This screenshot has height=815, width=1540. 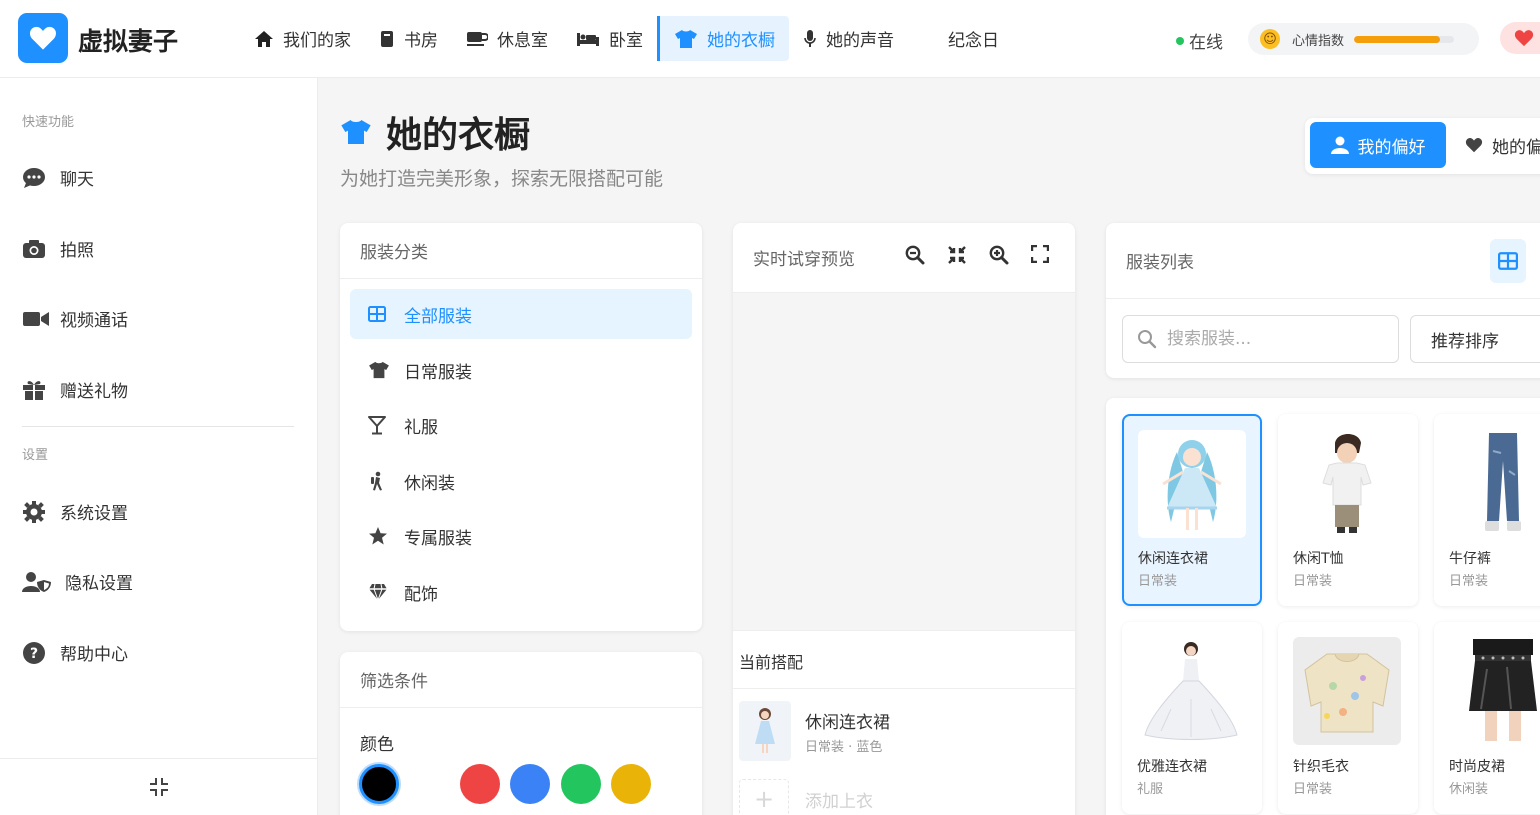 What do you see at coordinates (387, 39) in the screenshot?
I see `book-icon` at bounding box center [387, 39].